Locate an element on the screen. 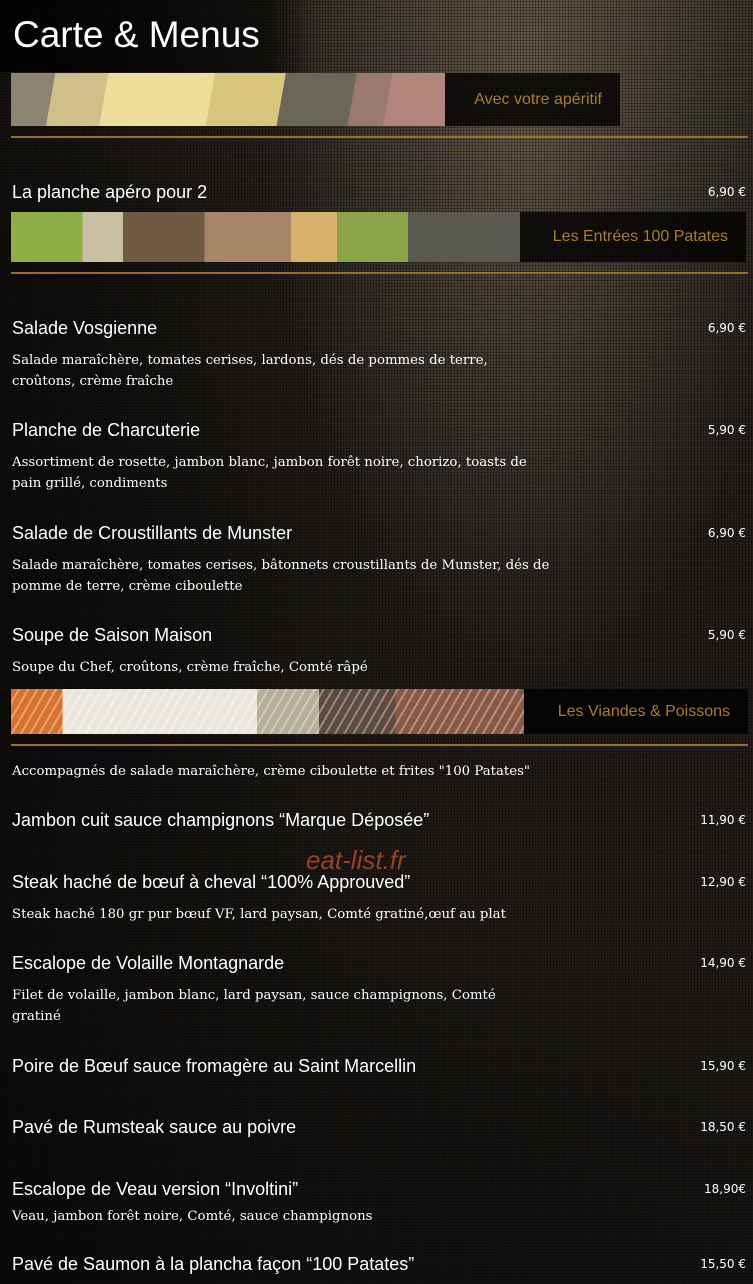 The height and width of the screenshot is (1284, 753). meat-photo is located at coordinates (267, 711).